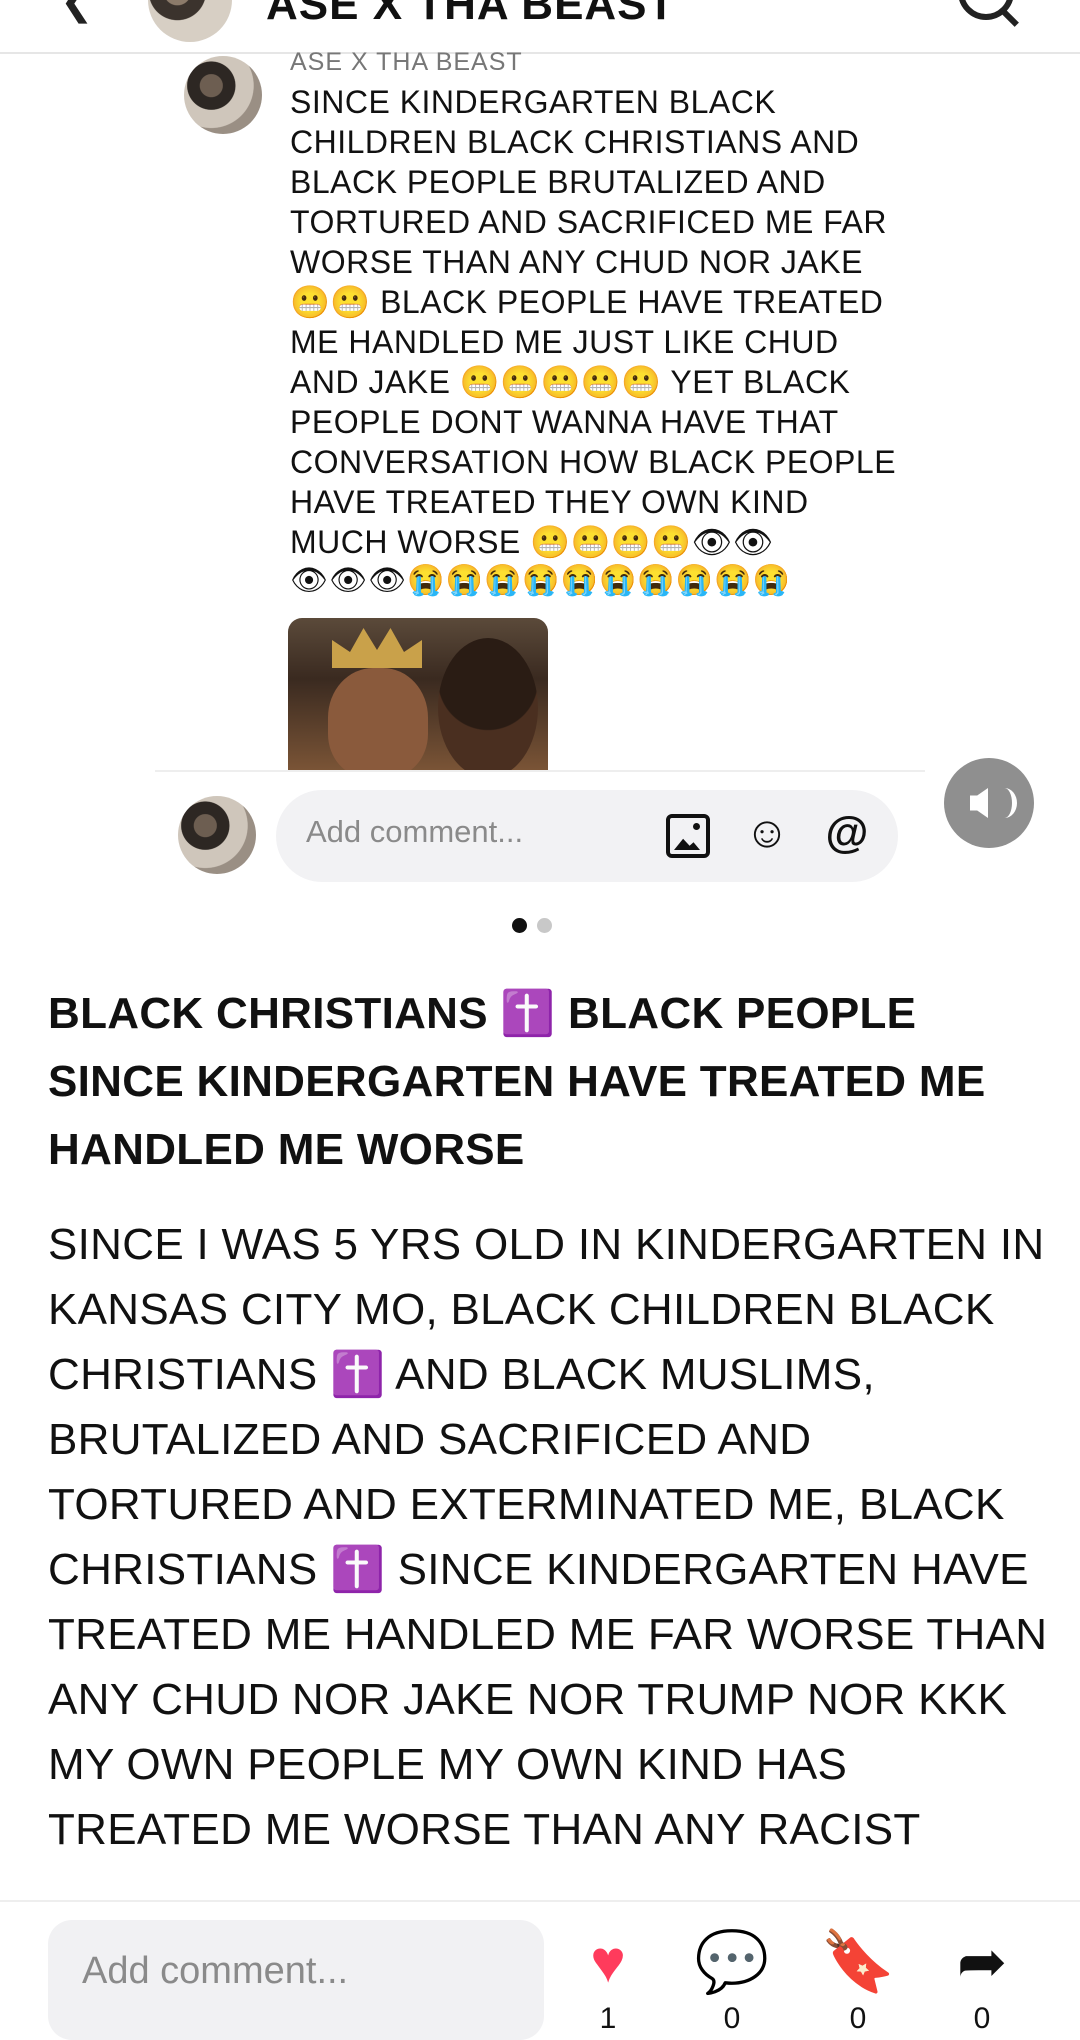 The width and height of the screenshot is (1080, 2040). I want to click on save-button: 🔖 0, so click(858, 1983).